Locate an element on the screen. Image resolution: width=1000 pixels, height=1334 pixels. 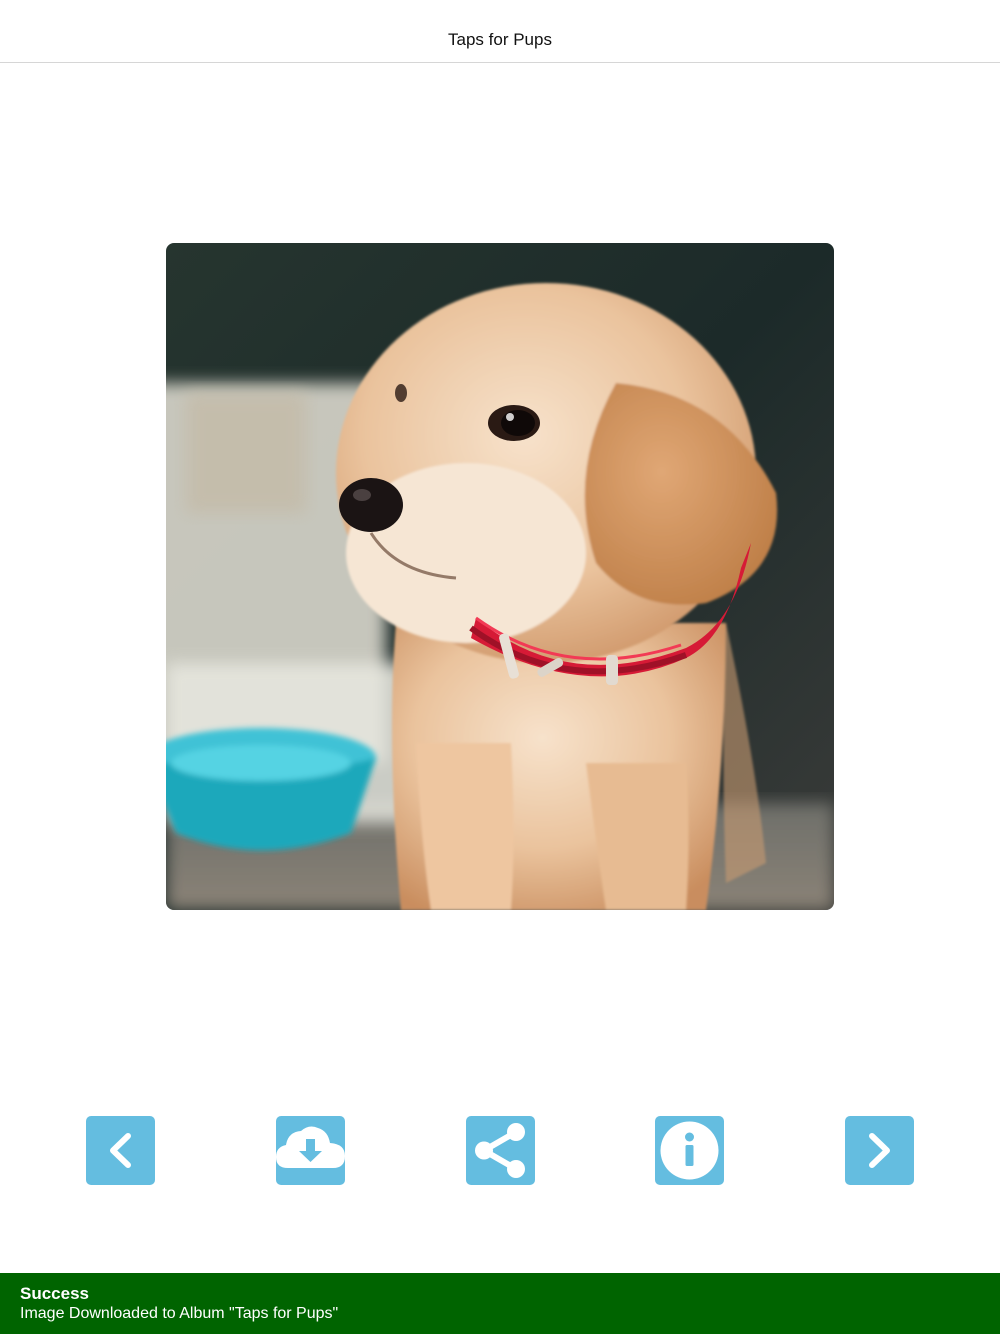
toast-title: Success is located at coordinates (54, 1293).